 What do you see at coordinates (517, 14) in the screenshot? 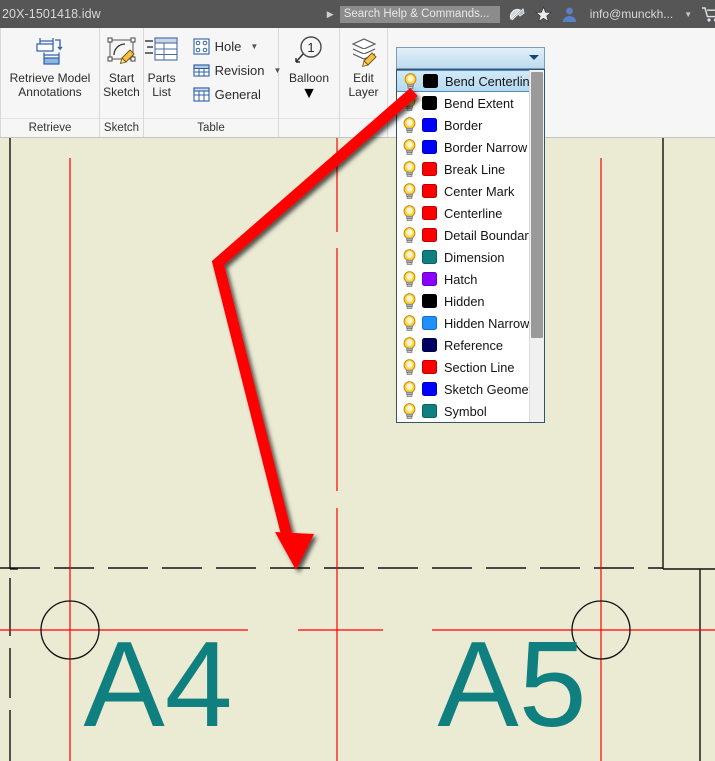
I see `satellite-dish-icon` at bounding box center [517, 14].